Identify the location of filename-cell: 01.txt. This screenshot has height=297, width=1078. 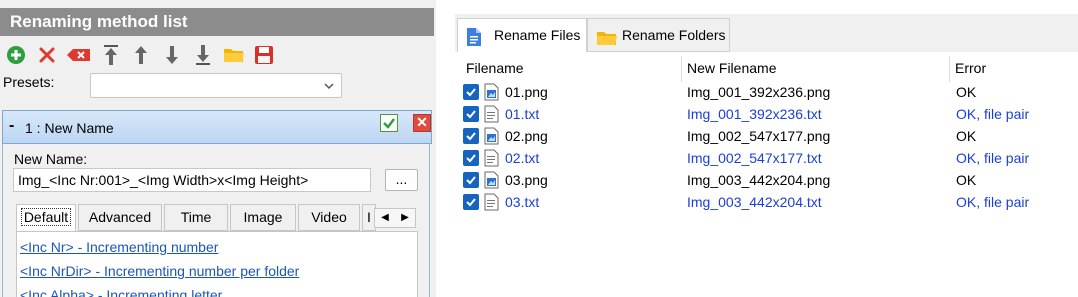
(522, 114).